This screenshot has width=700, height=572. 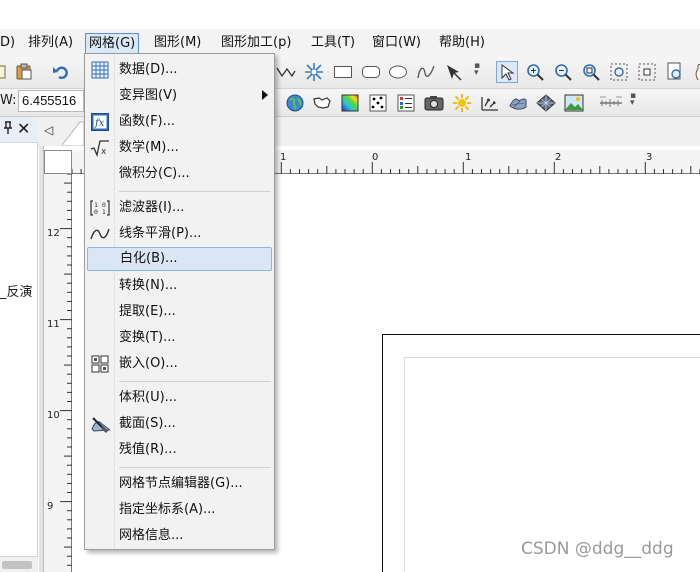 I want to click on document-tab, so click(x=73, y=132).